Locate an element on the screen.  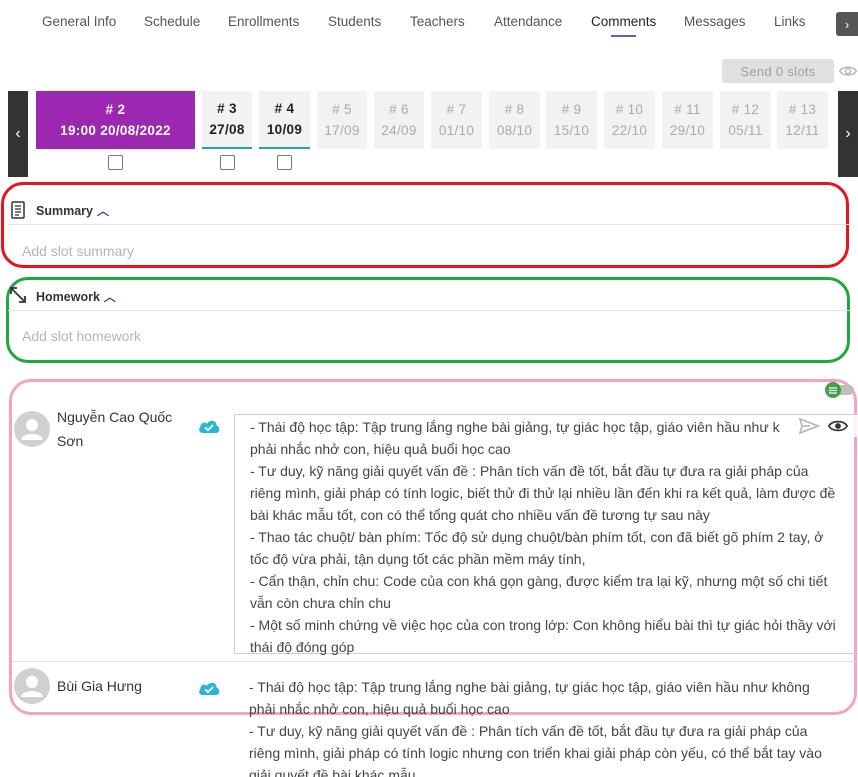
slot-number: # 13 is located at coordinates (802, 109).